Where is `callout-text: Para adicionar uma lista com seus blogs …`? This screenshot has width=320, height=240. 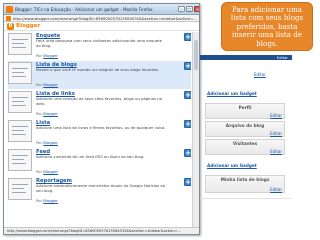
callout-text: Para adicionar uma lista com seus blogs … is located at coordinates (267, 26).